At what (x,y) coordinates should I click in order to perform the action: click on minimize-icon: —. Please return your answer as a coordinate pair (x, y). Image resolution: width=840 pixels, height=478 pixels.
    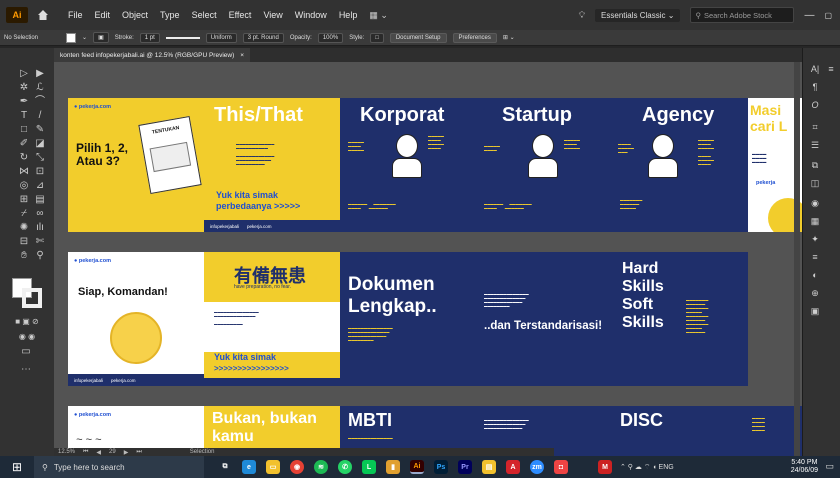
    Looking at the image, I should click on (809, 15).